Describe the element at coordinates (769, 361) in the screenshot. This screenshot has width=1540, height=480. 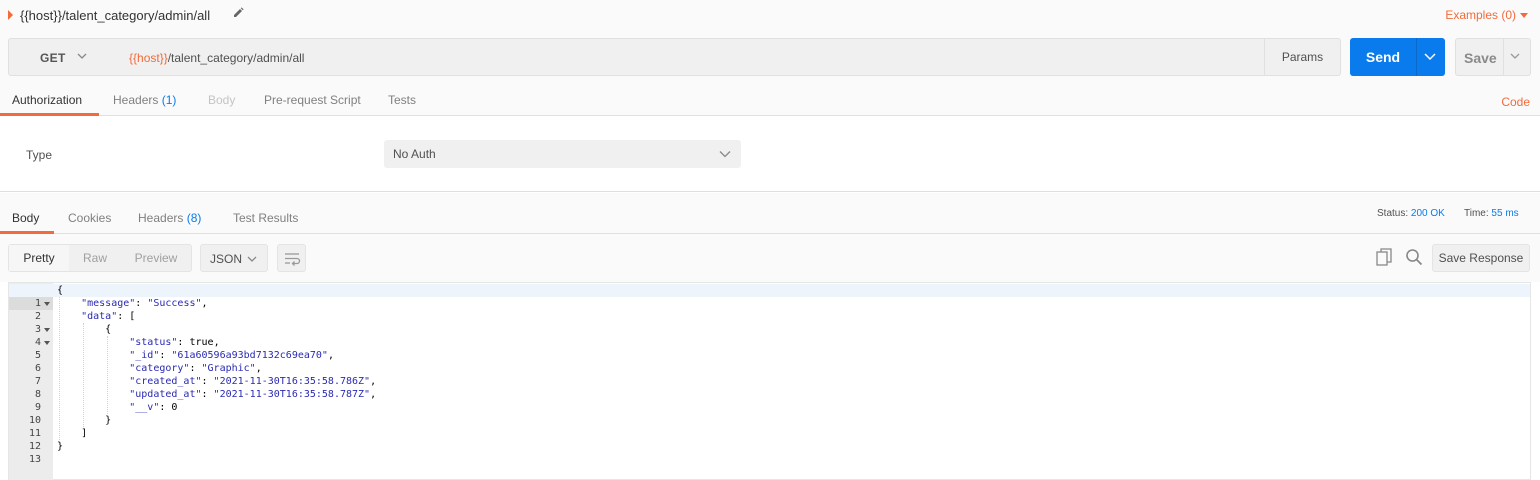
I see `code-line: 6 "_id": "61a60596a93bd7132c69ea70",` at that location.